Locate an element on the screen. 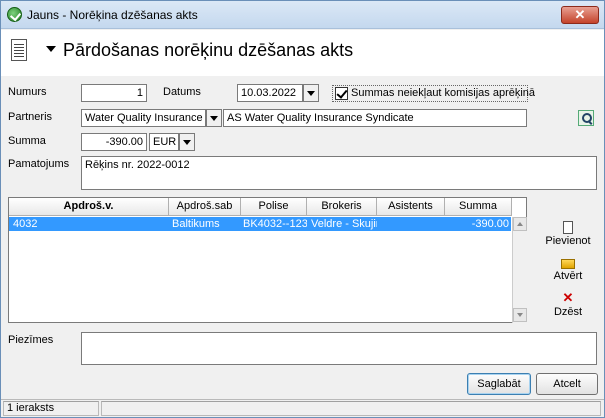  lookup-icon is located at coordinates (586, 118).